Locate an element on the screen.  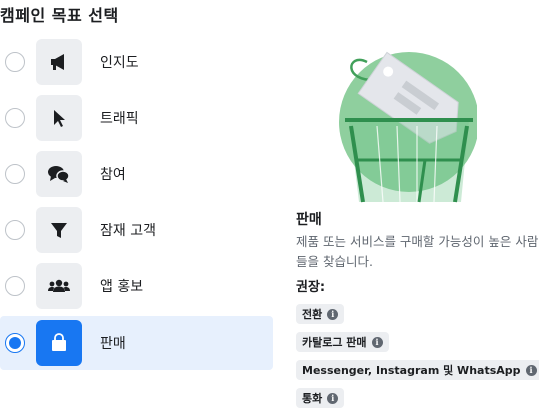
objective-detail-description: 제품 또는 서비스를 구매할 가능성이 높은 사람들을 찾습니다. is located at coordinates (417, 251).